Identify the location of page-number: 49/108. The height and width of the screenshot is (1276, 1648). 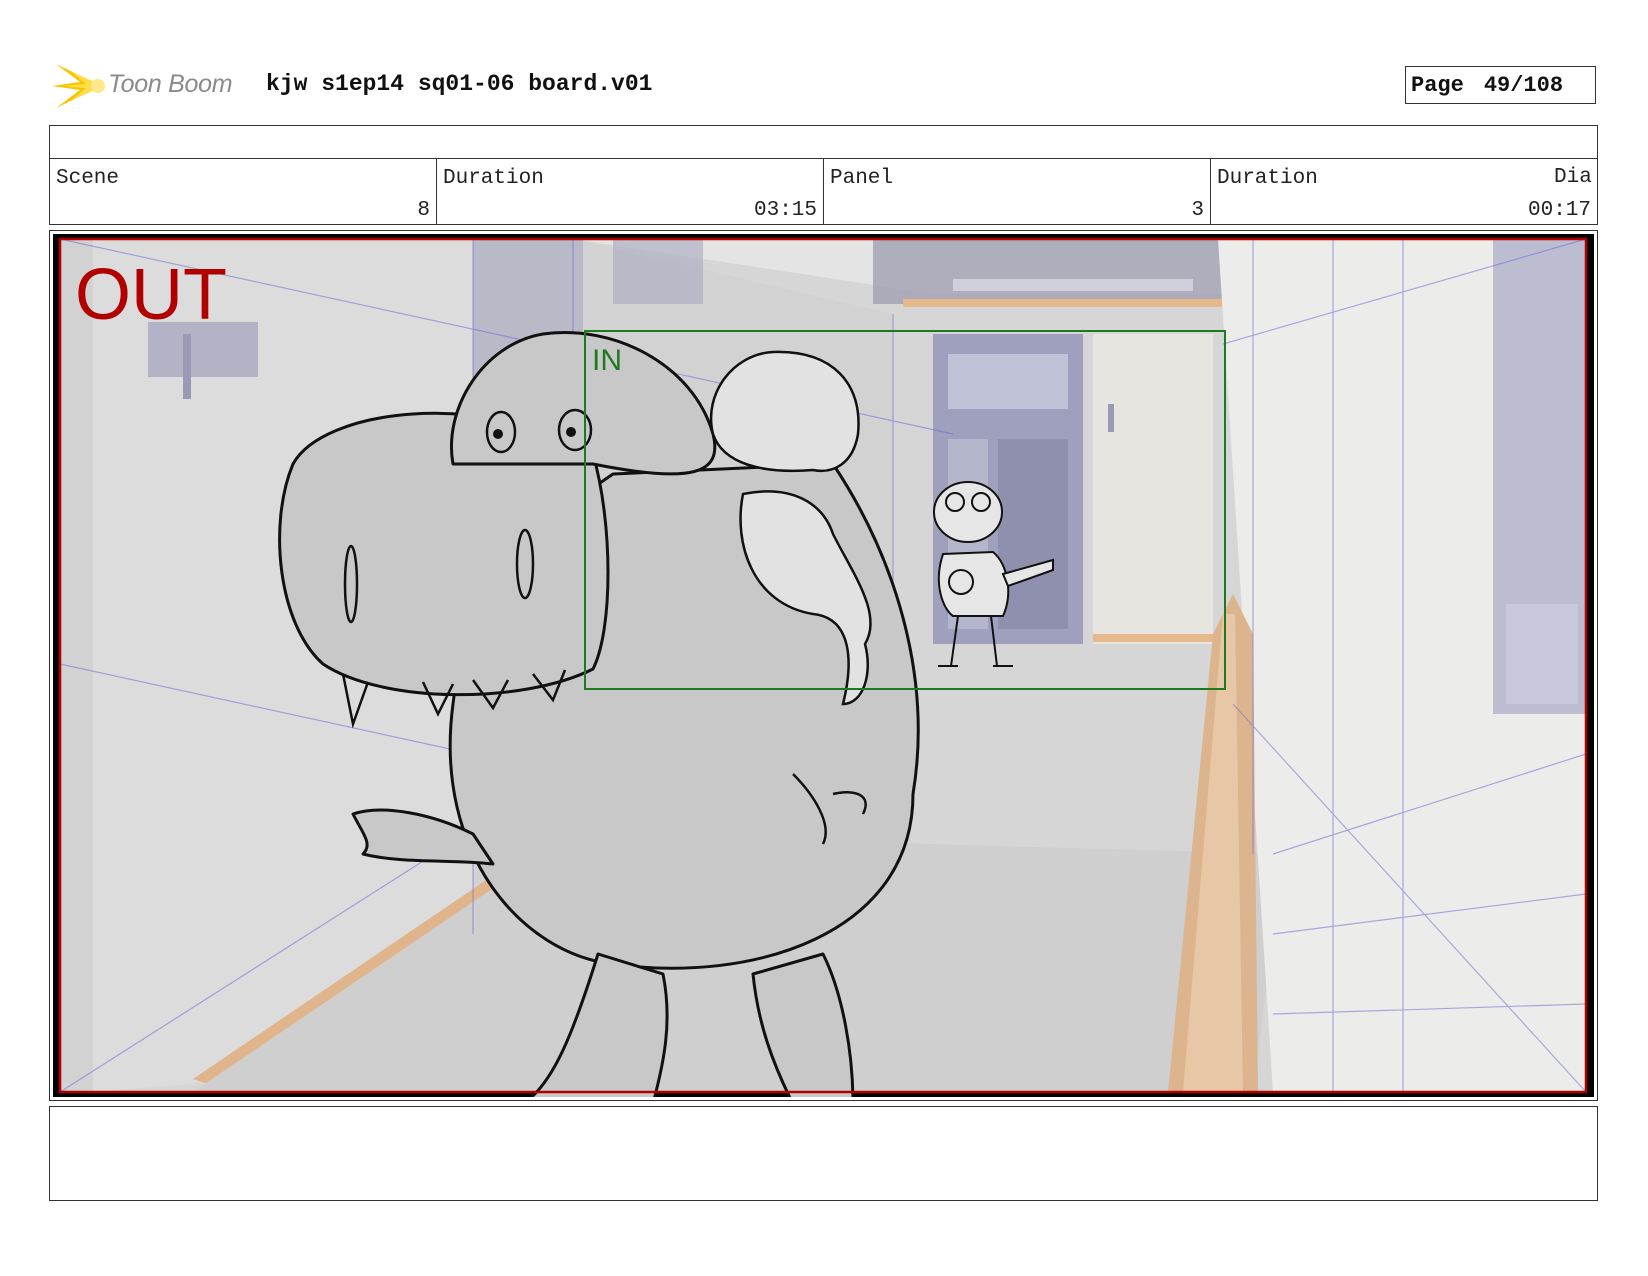
(1523, 85).